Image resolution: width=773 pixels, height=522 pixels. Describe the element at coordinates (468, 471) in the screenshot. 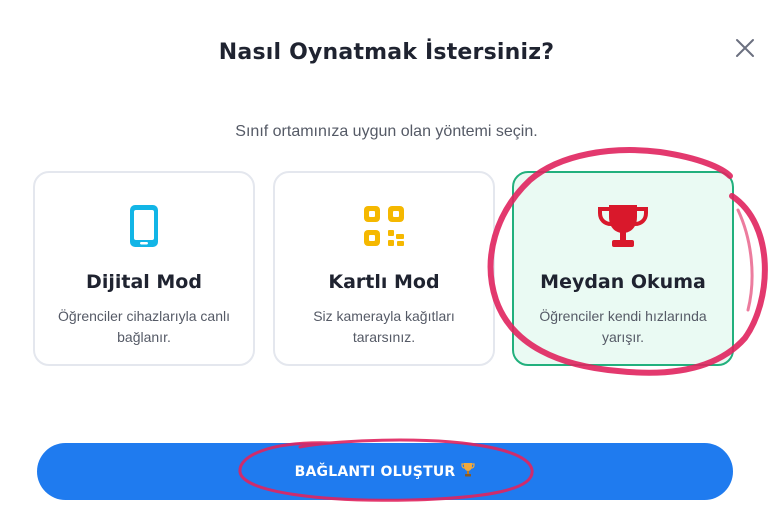

I see `trophy-emoji-icon` at that location.